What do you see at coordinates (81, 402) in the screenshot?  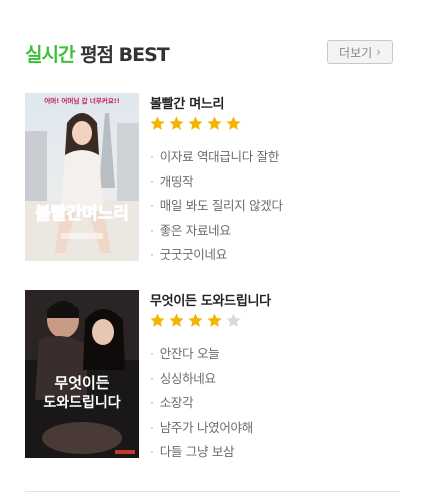 I see `poster-title-line2: 도와드립니다` at bounding box center [81, 402].